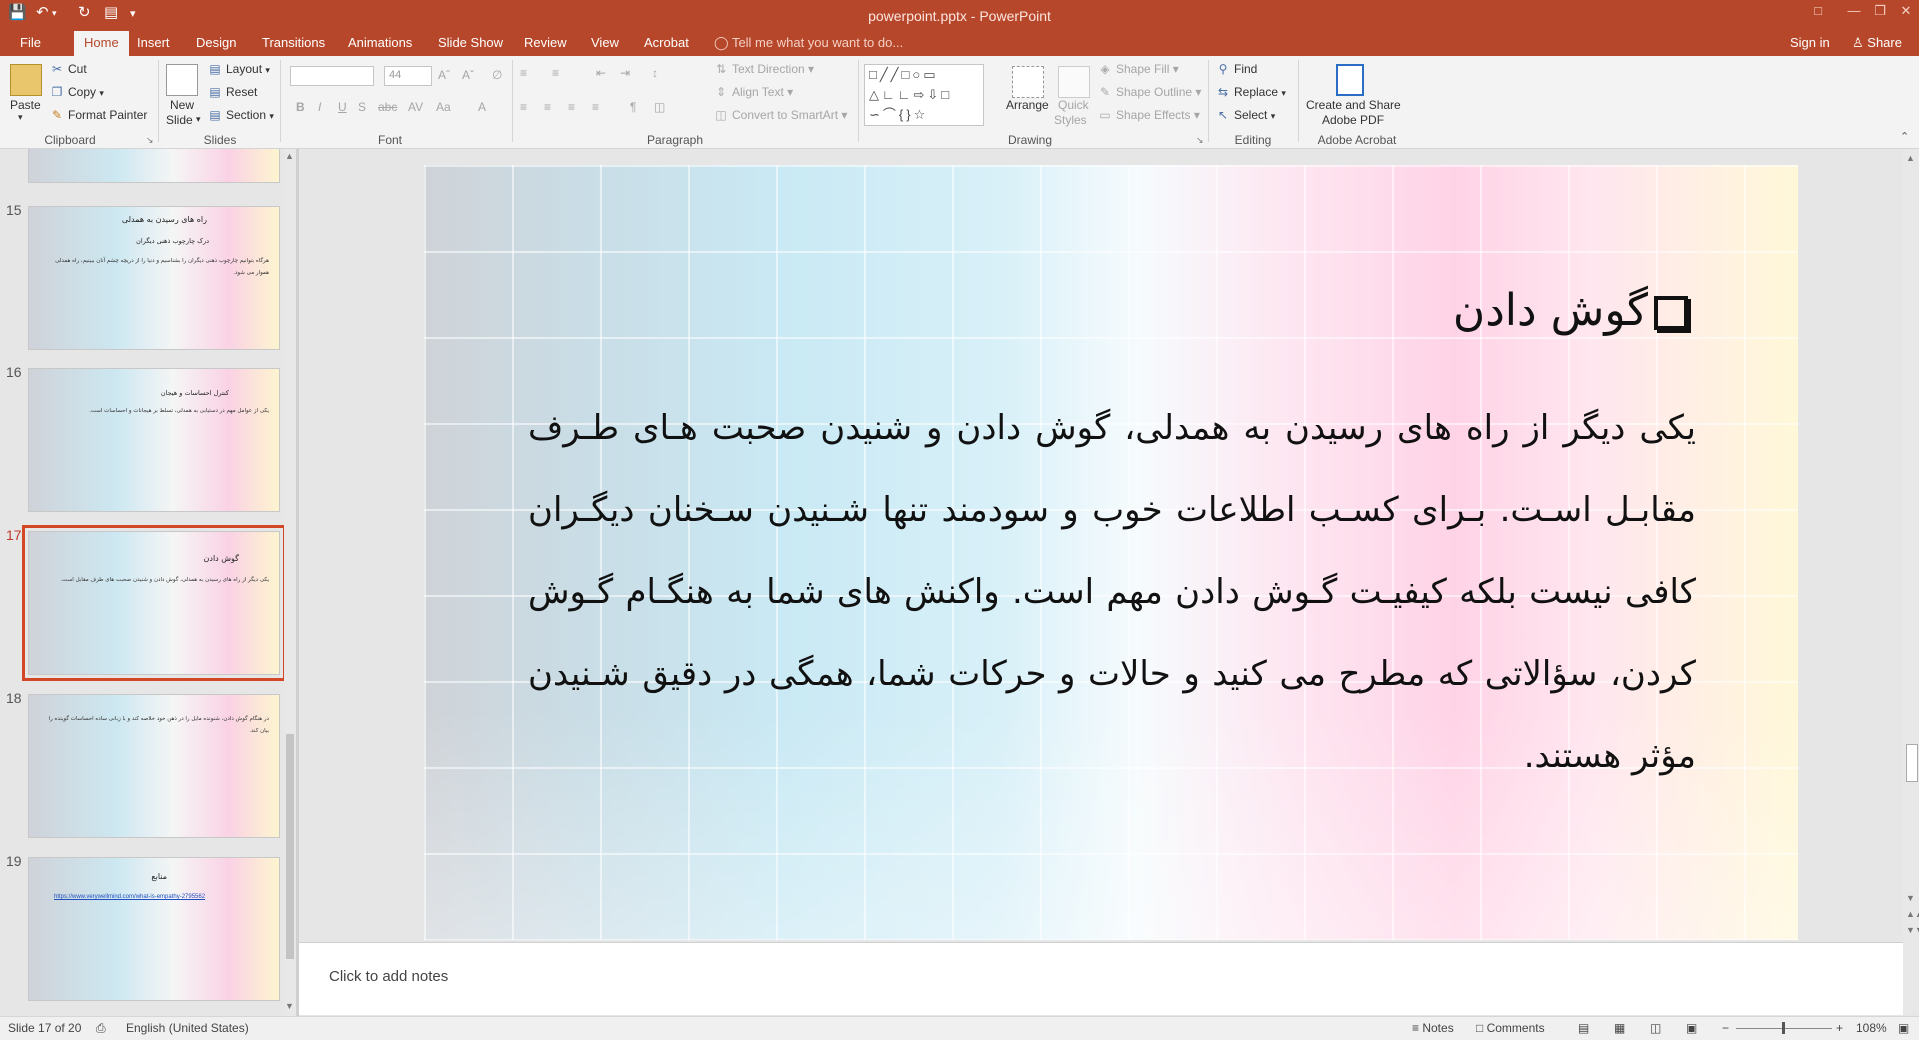 Image resolution: width=1919 pixels, height=1040 pixels. I want to click on next-slide-icon: ▼▼, so click(1912, 930).